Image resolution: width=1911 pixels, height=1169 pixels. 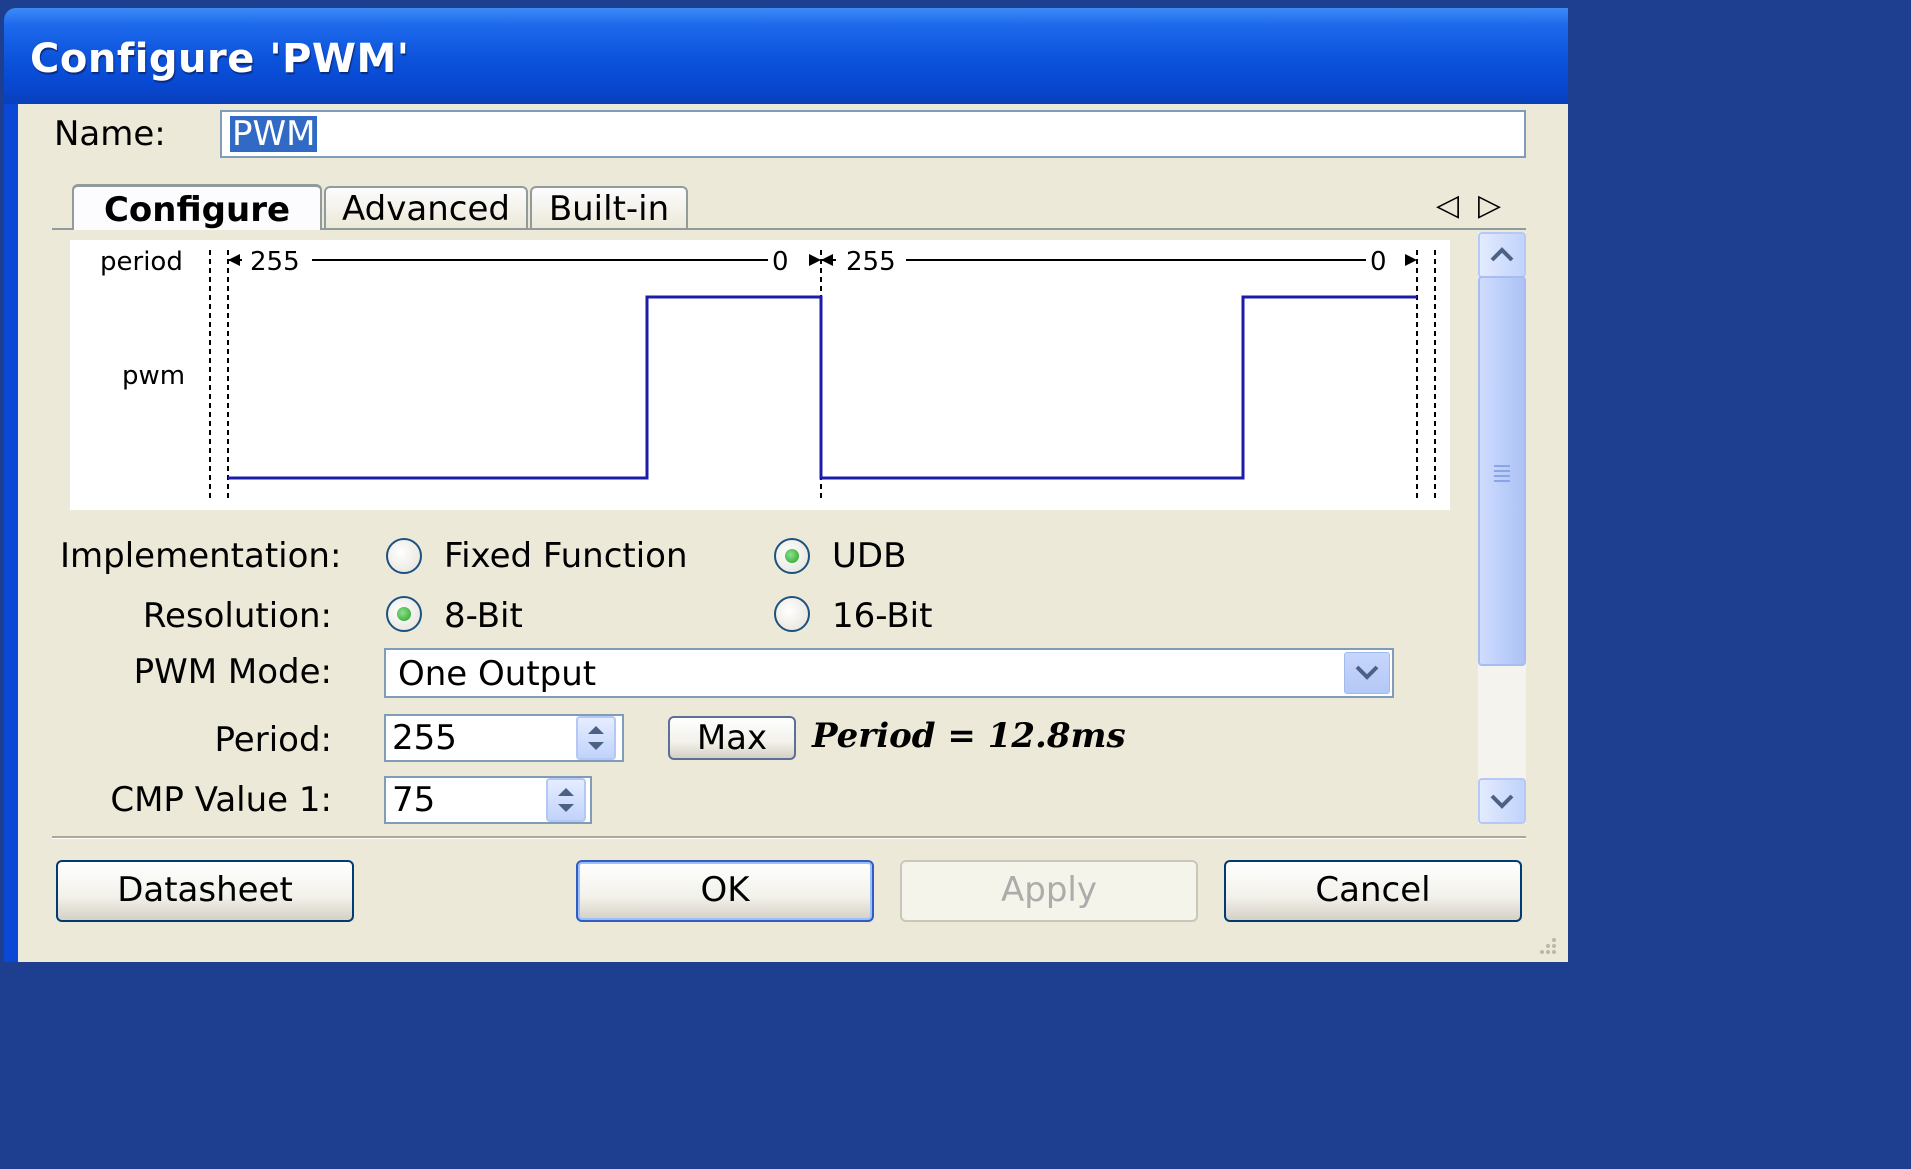 I want to click on radio-fixed-function-label: Fixed Function, so click(x=566, y=556).